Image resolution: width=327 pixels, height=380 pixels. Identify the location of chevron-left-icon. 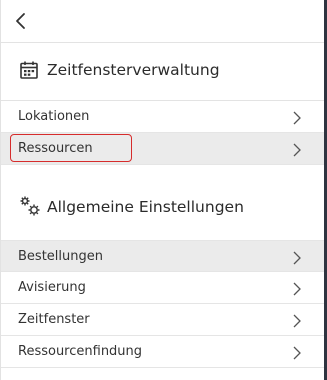
(20, 21).